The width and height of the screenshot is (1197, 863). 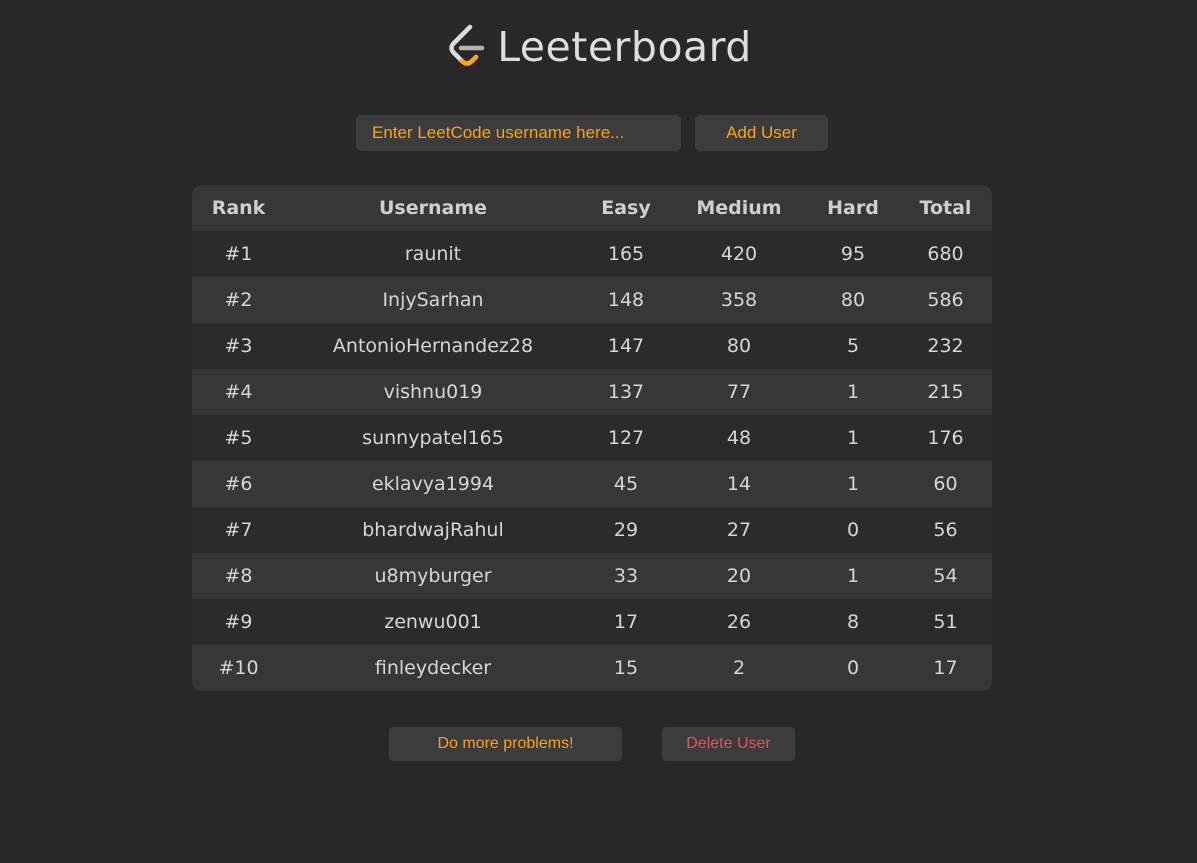 I want to click on footer-actions: Do more problems! Delete User, so click(x=598, y=744).